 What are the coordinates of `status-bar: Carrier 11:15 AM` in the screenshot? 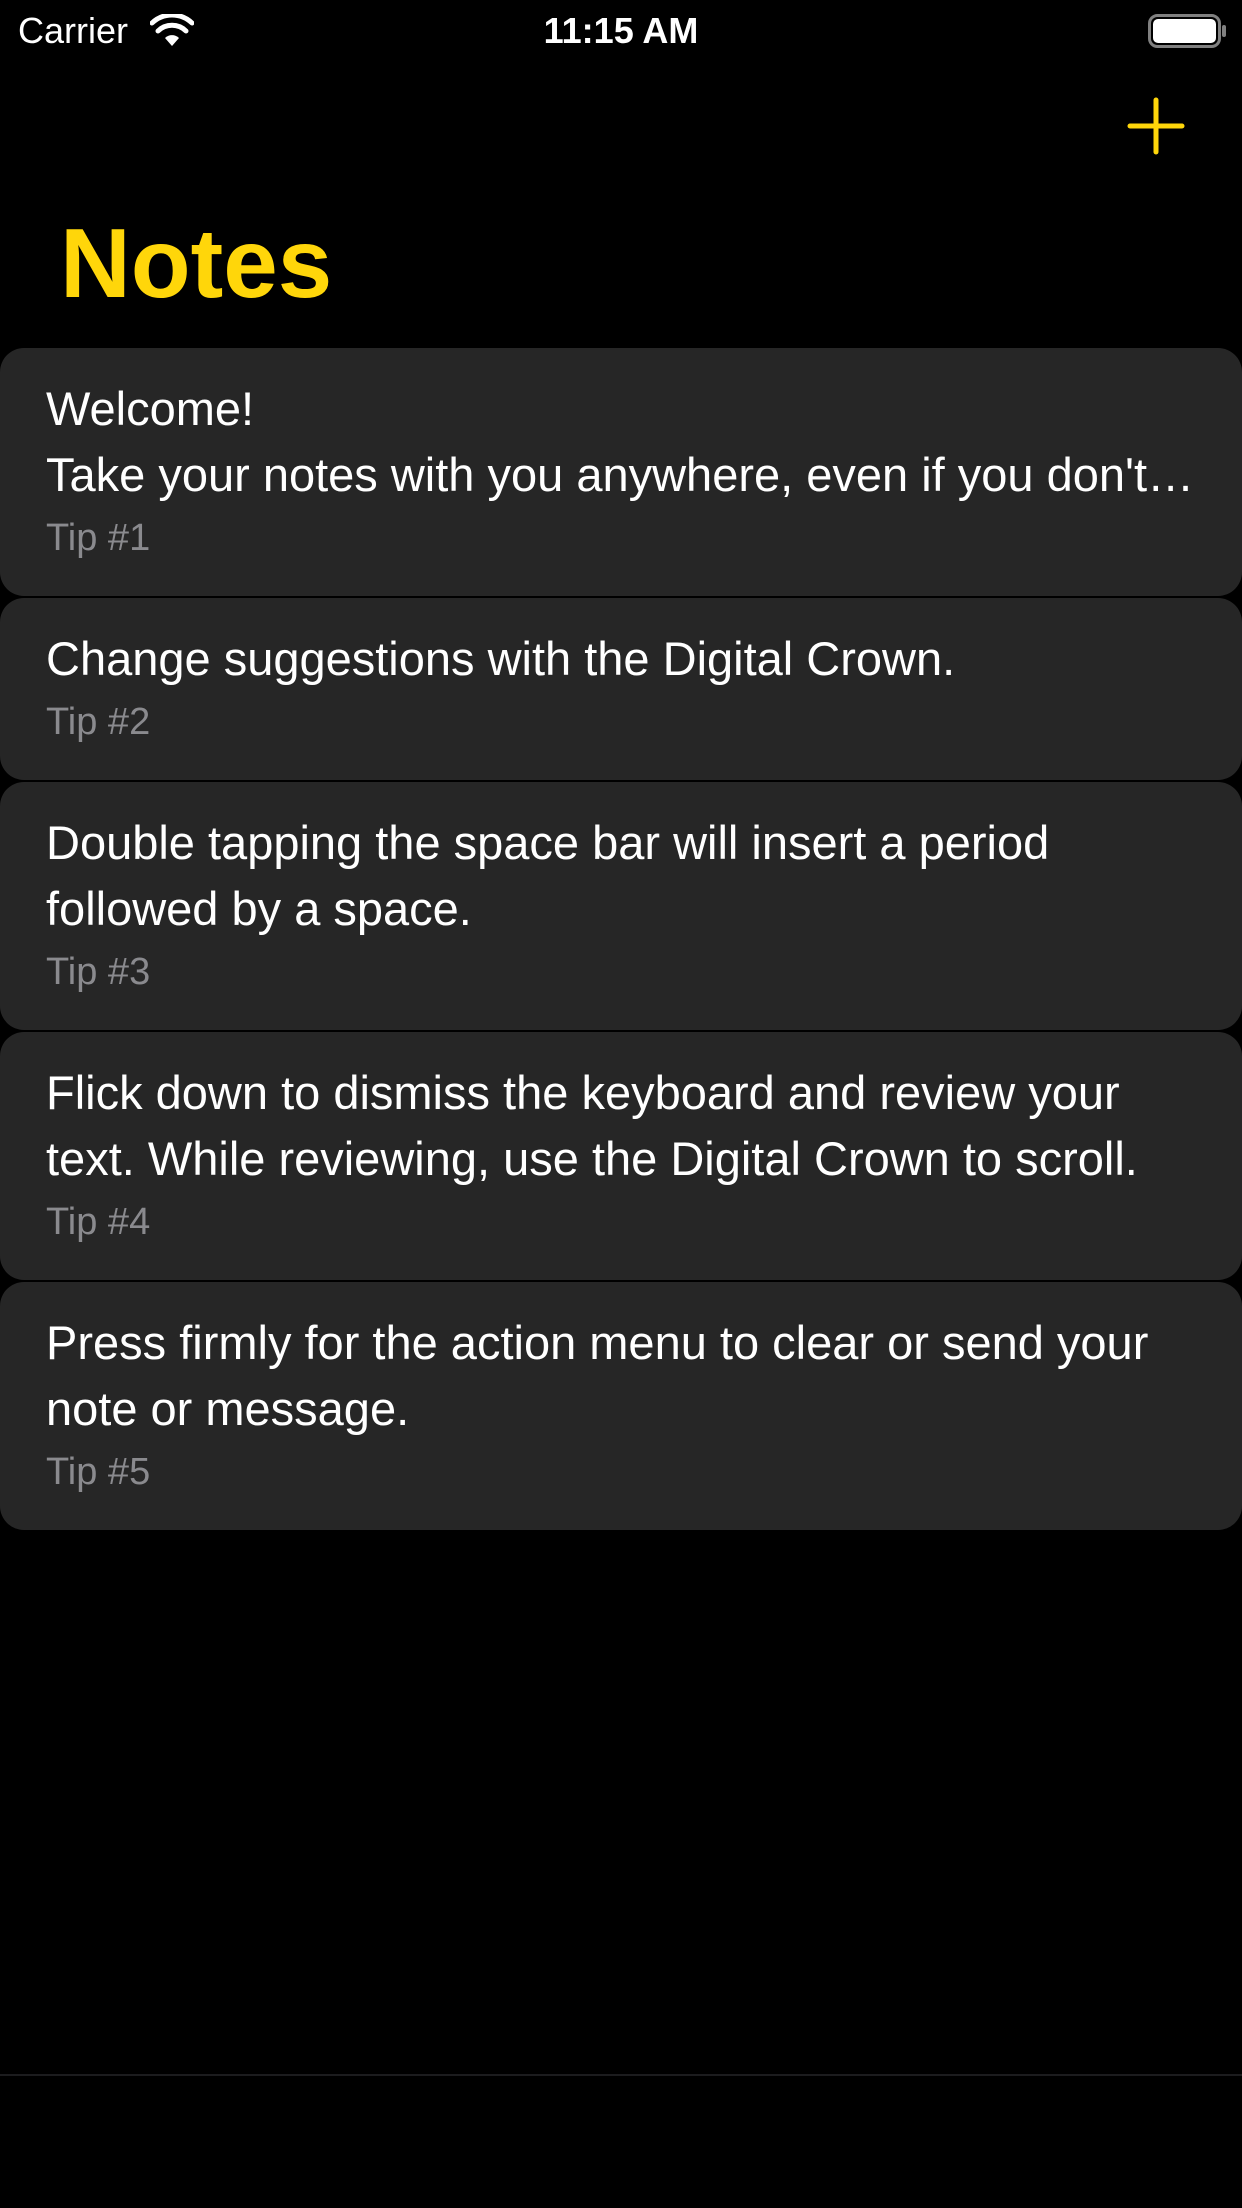 It's located at (621, 31).